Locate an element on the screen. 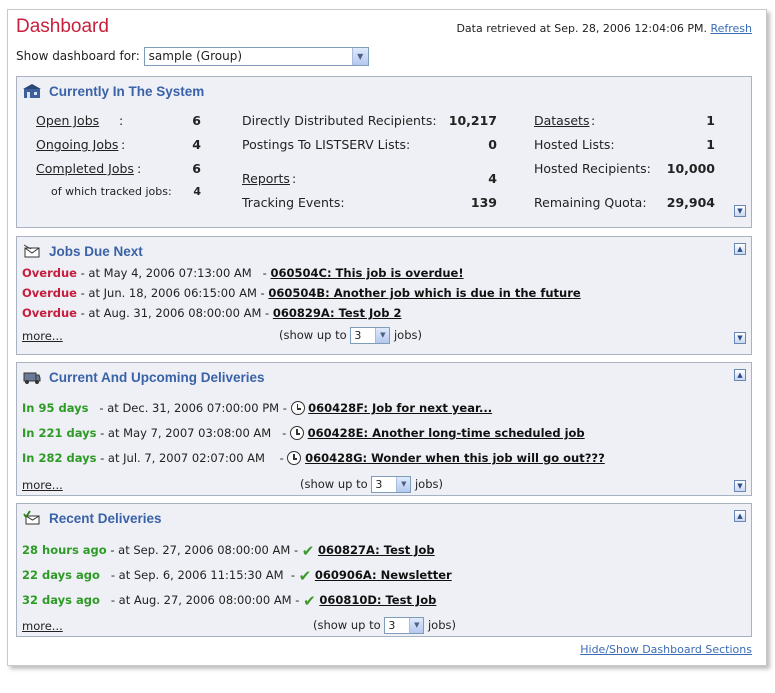 The image size is (775, 693). completed-jobs-value: 6 is located at coordinates (196, 168).